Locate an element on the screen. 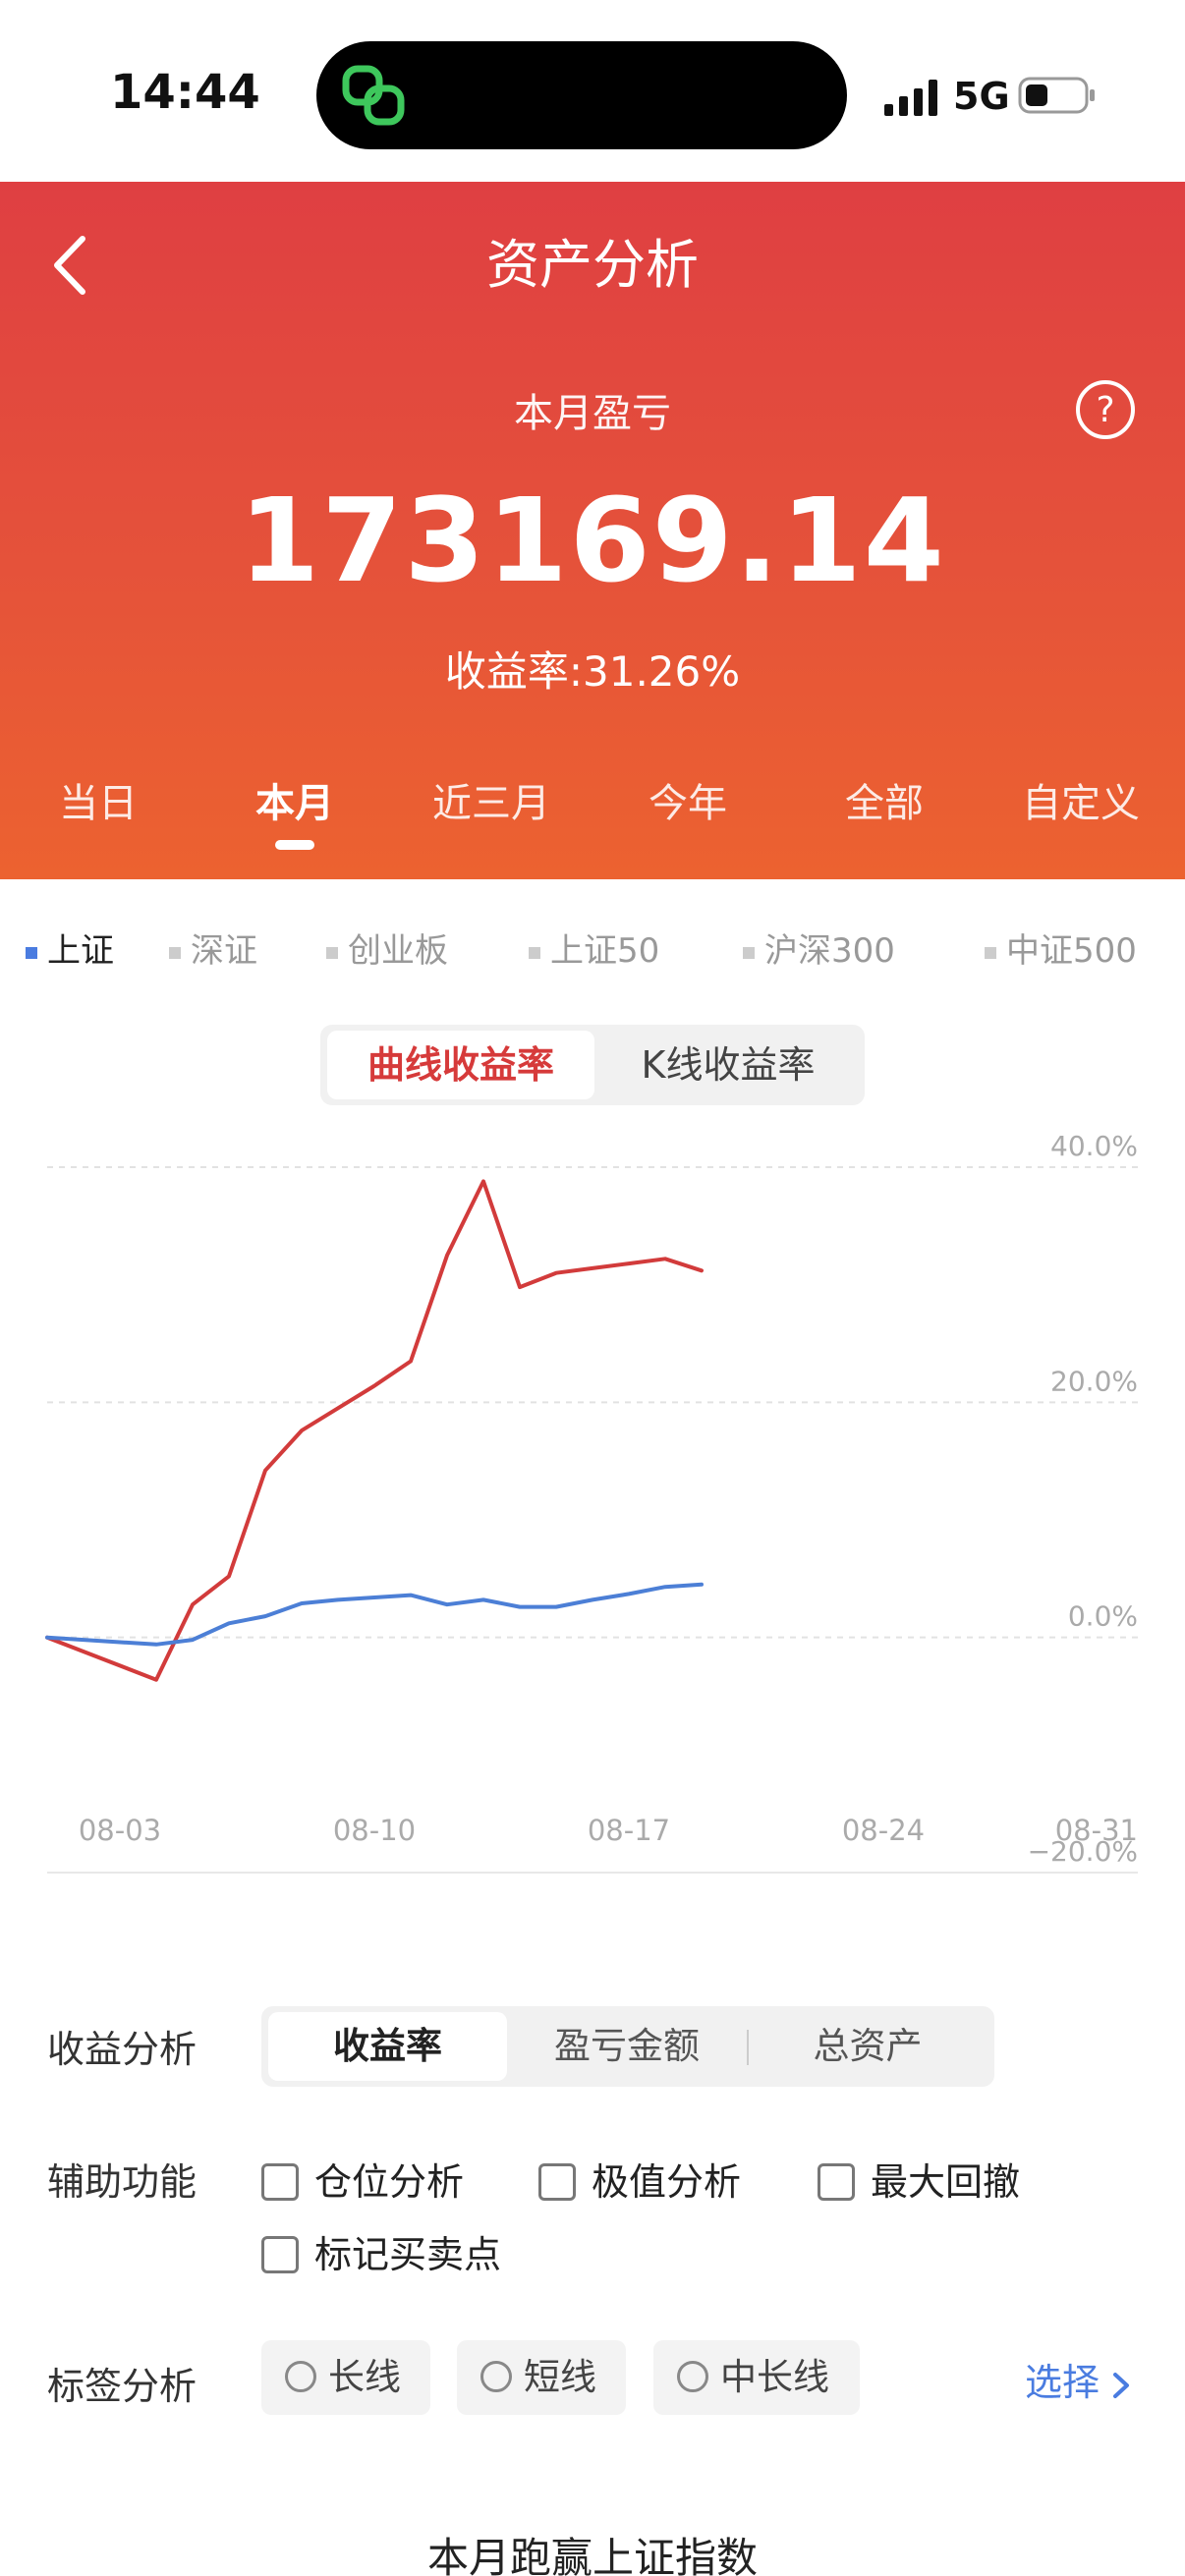 The width and height of the screenshot is (1185, 2576). index-label: 上证50 is located at coordinates (605, 951).